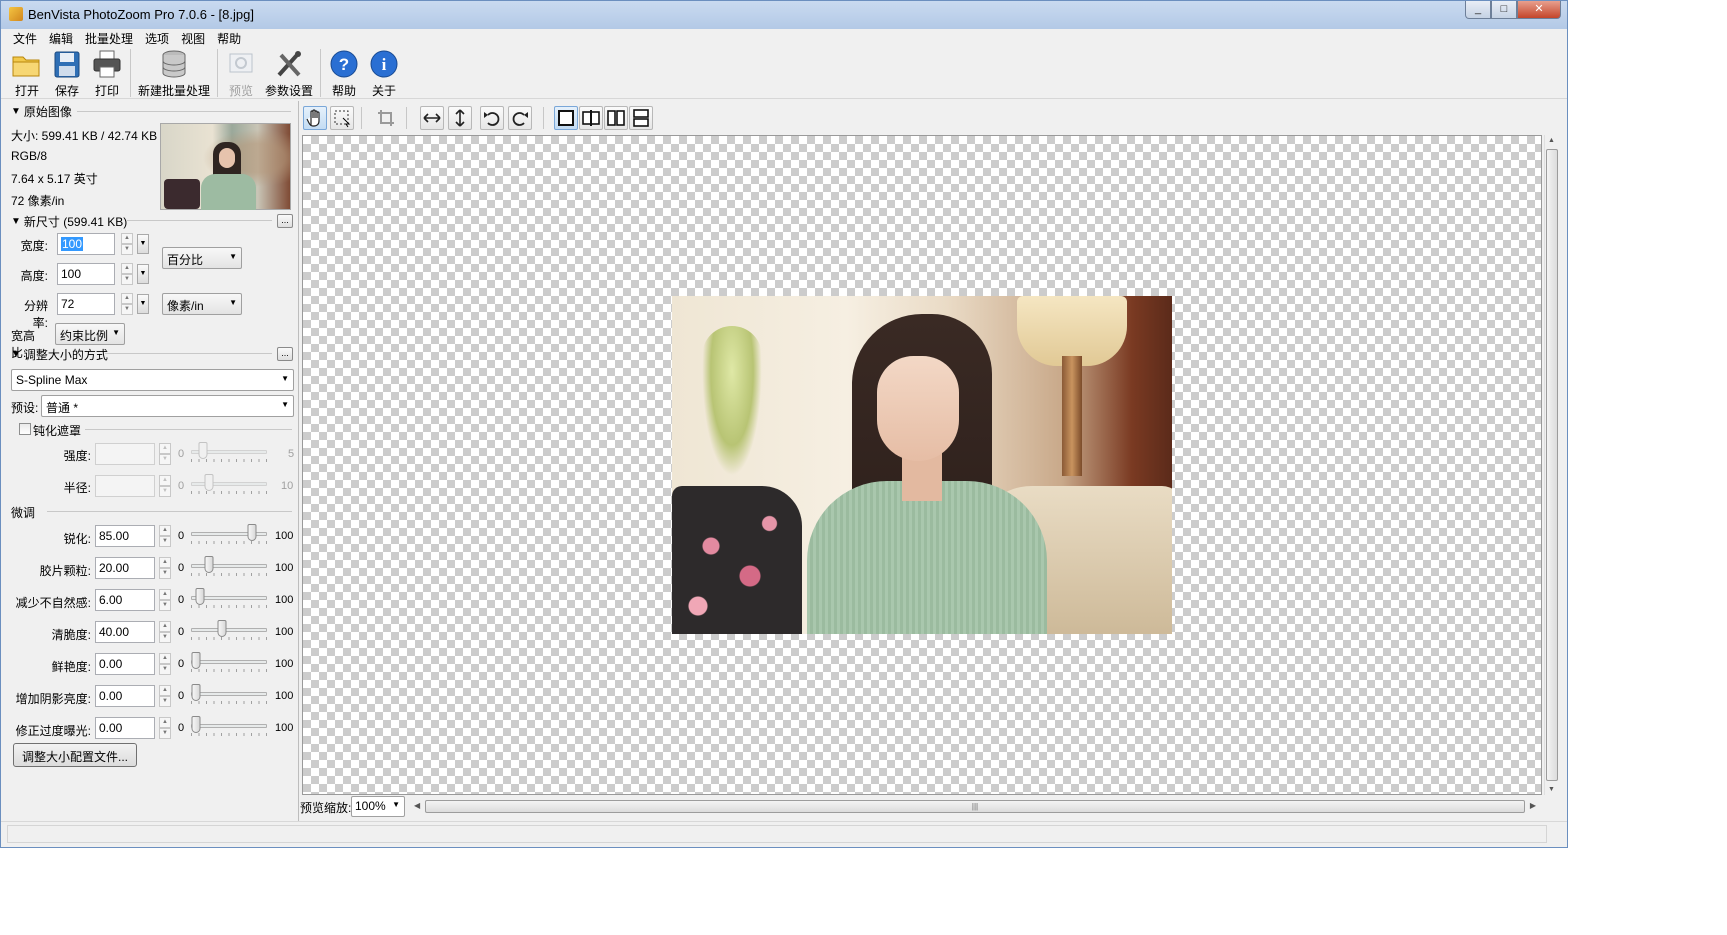  What do you see at coordinates (109, 38) in the screenshot?
I see `menu-batch: 批量处理` at bounding box center [109, 38].